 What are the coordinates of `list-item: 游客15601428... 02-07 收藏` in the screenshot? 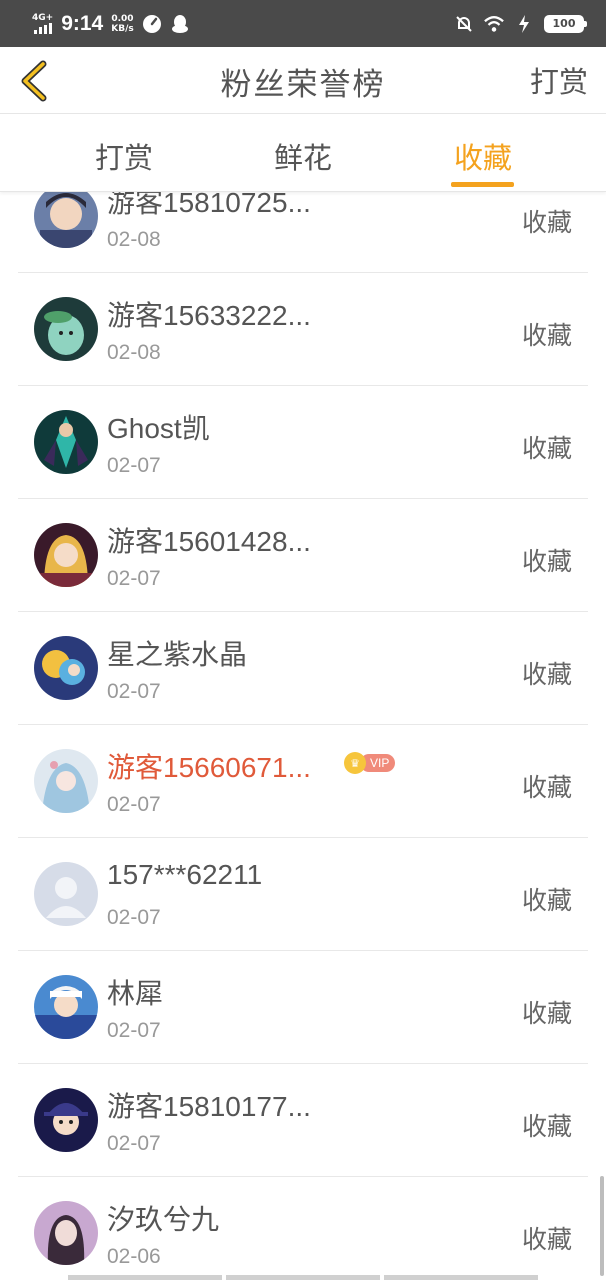 It's located at (303, 555).